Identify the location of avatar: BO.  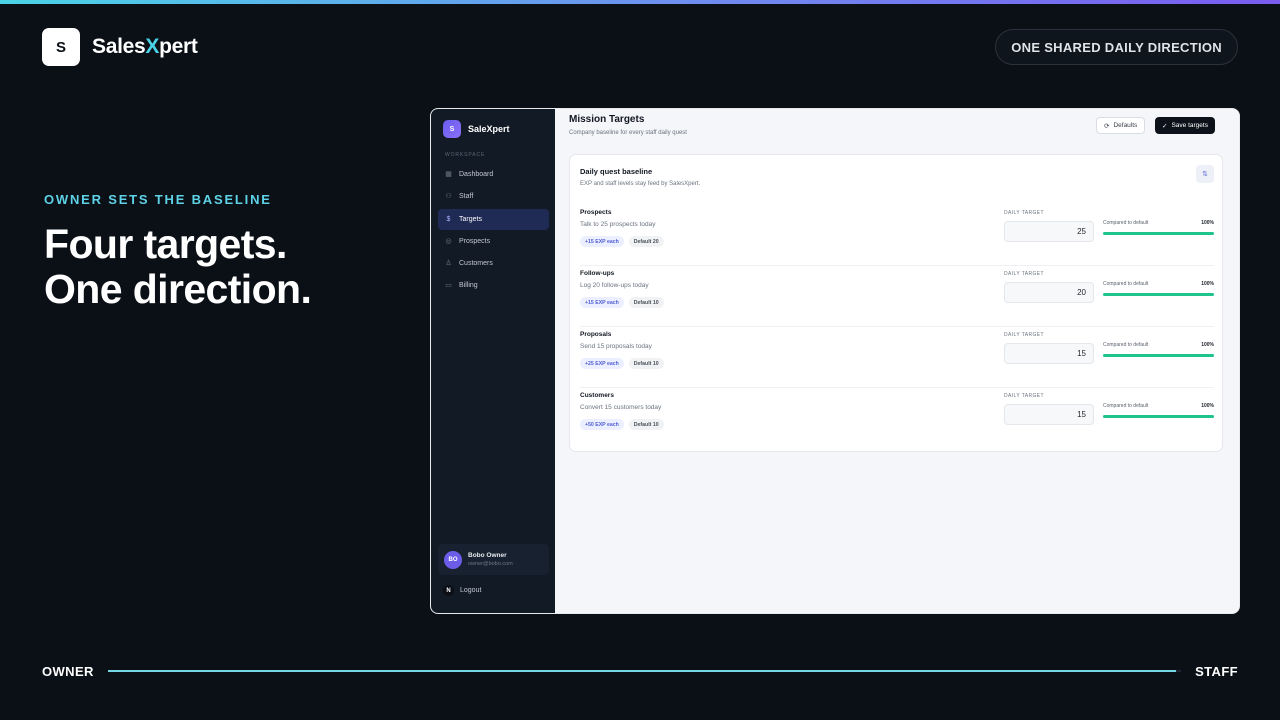
(453, 559).